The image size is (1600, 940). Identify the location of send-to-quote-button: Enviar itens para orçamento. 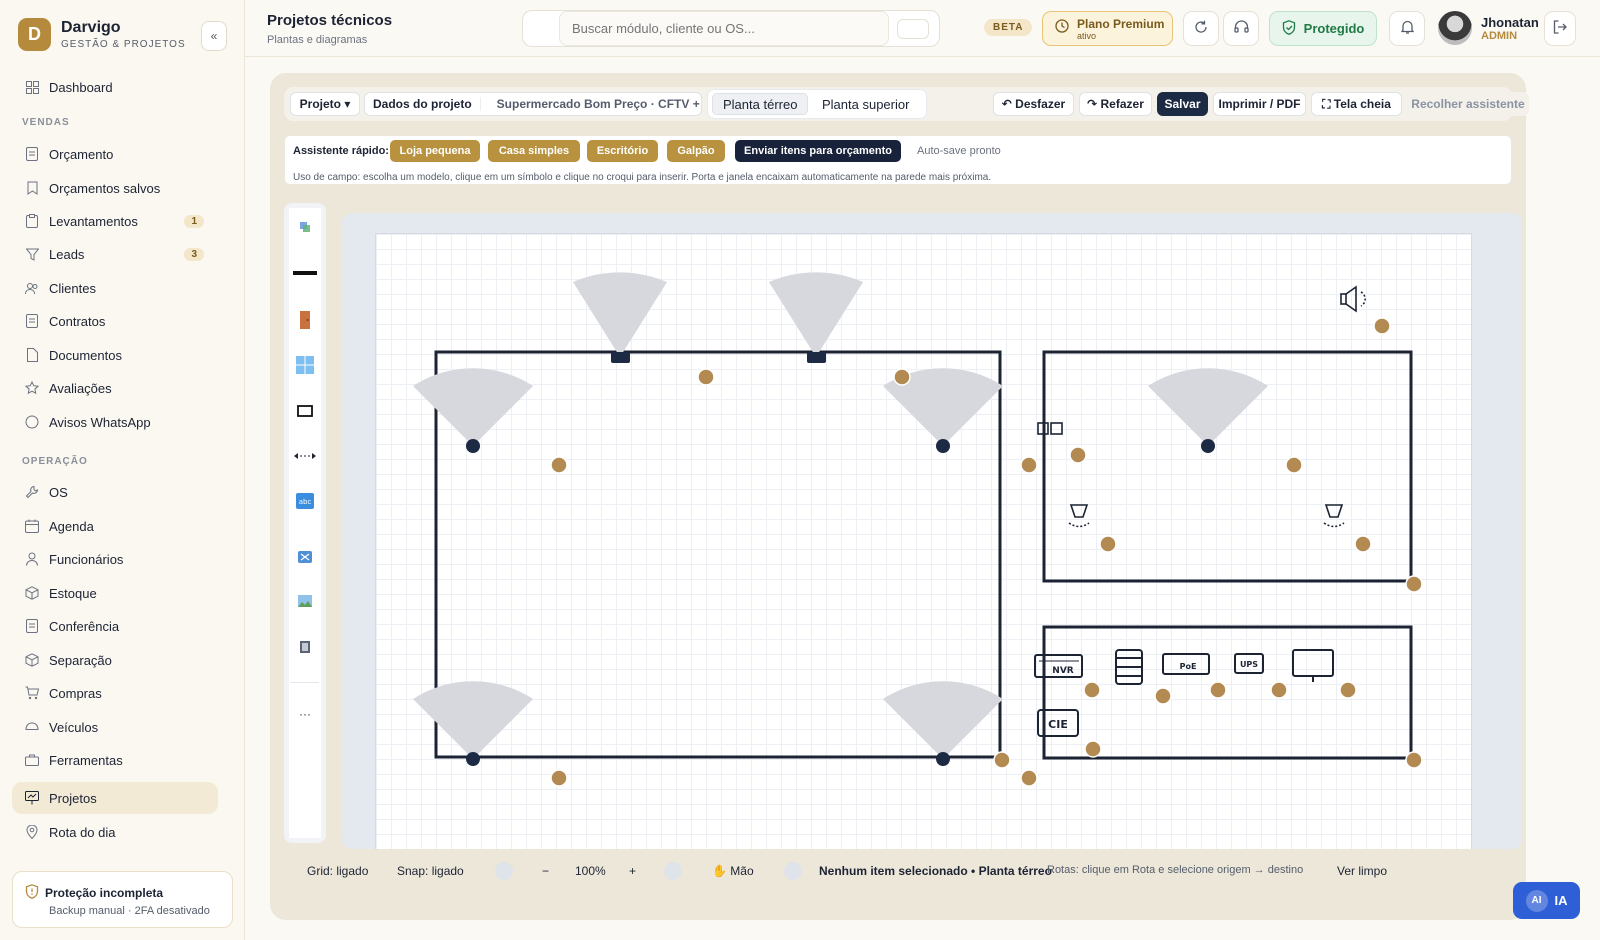
(818, 151).